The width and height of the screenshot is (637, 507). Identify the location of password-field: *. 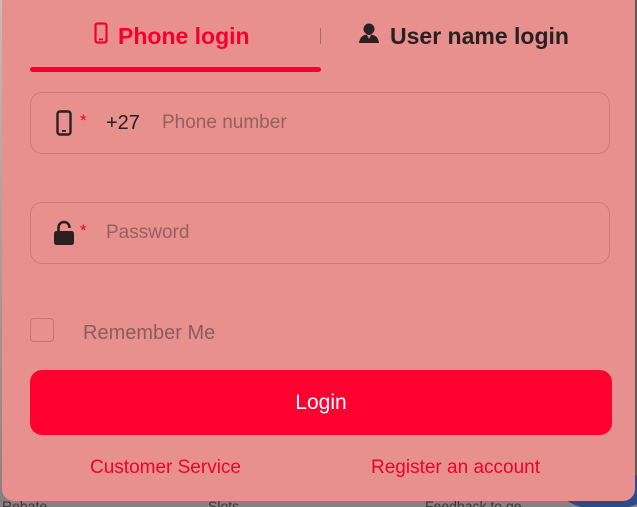
(320, 233).